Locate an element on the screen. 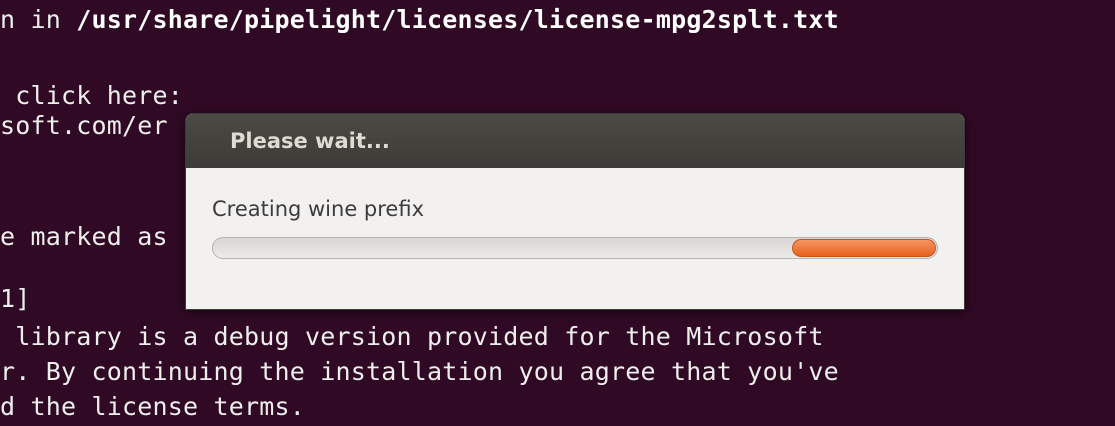  progress-pulse is located at coordinates (864, 248).